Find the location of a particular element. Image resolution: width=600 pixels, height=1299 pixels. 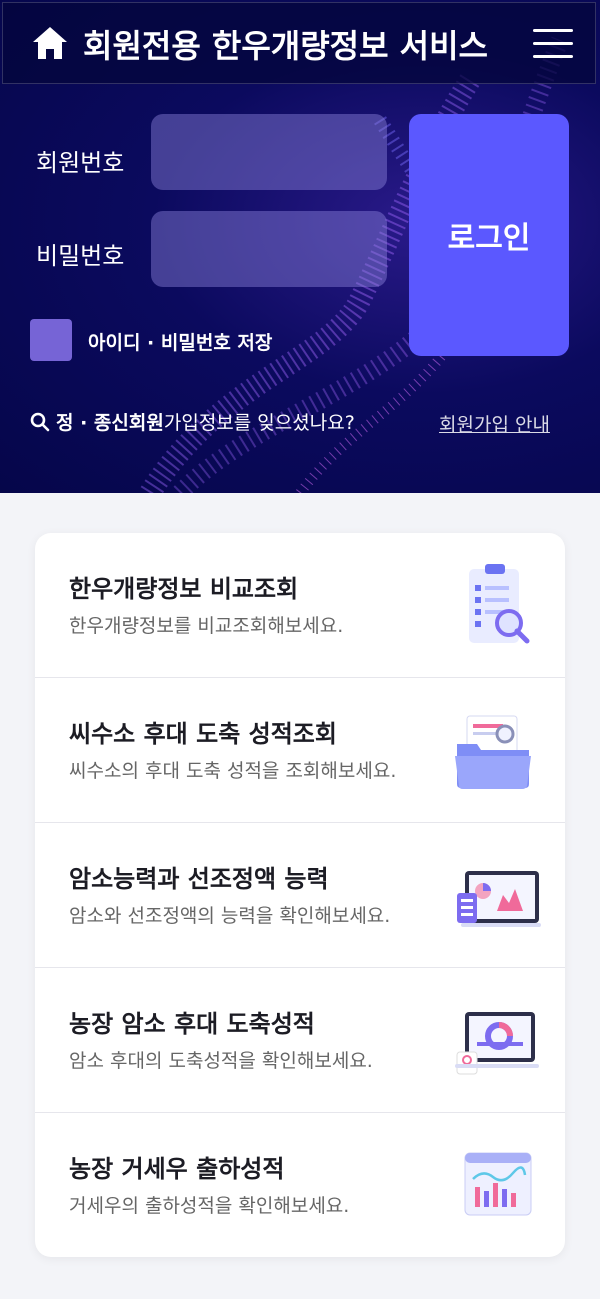

menu-item-title: 농장 거세우 출하성적 is located at coordinates (177, 1169).